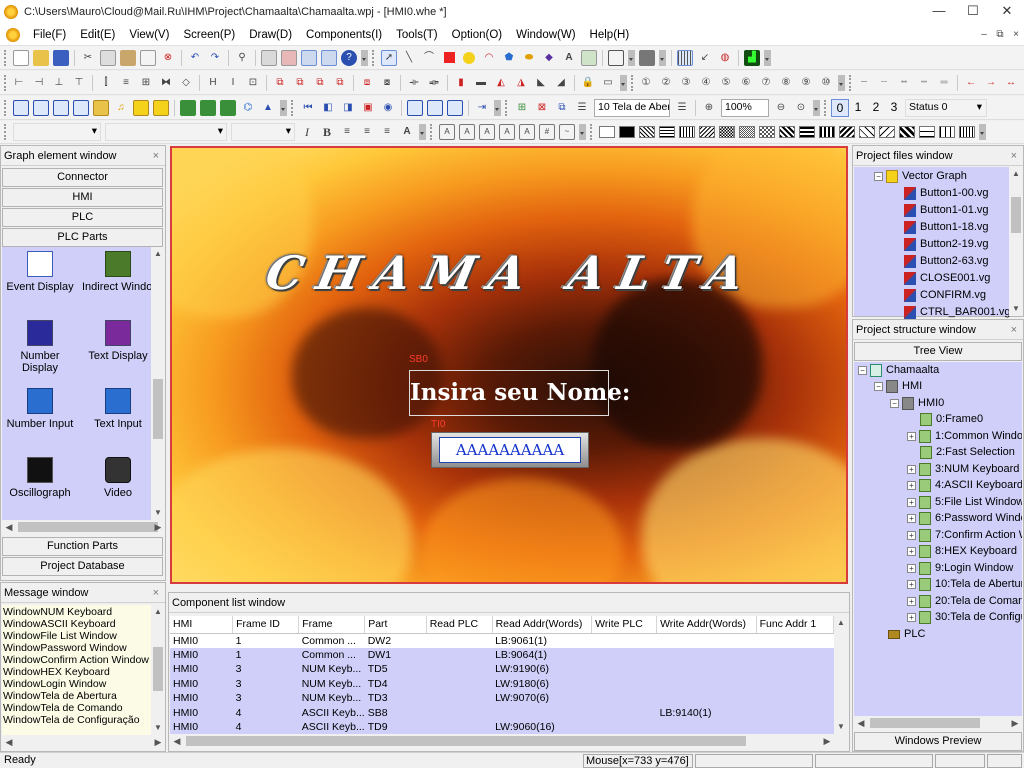 Image resolution: width=1024 pixels, height=768 pixels. Describe the element at coordinates (213, 83) in the screenshot. I see `distribute-horizontal-icon: H` at that location.